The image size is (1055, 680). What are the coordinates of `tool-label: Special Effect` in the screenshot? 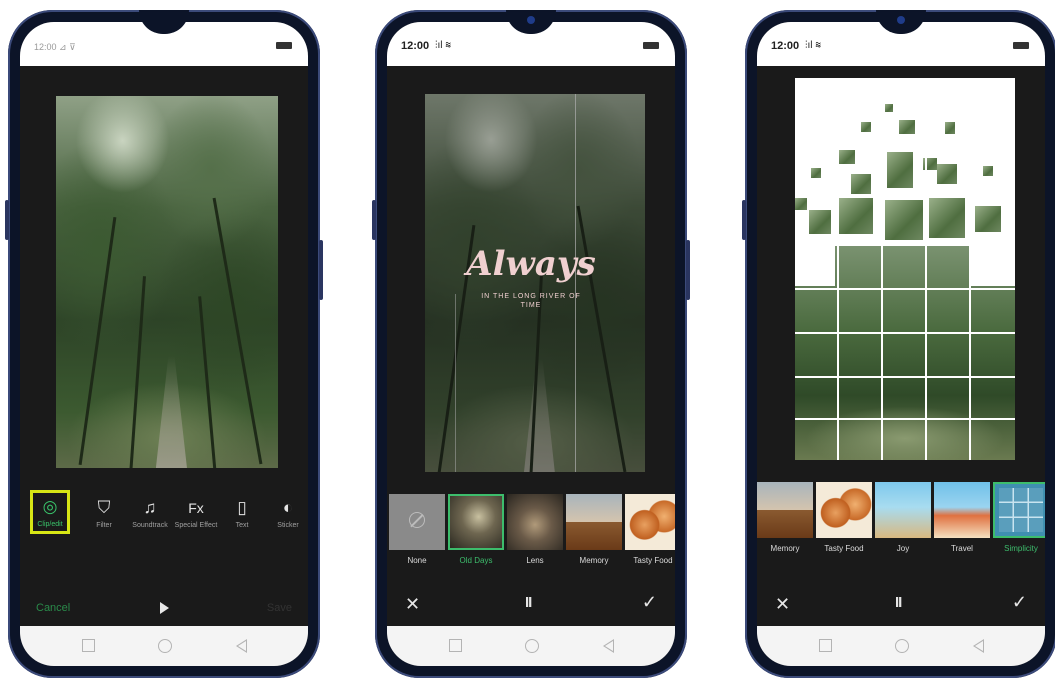 It's located at (196, 525).